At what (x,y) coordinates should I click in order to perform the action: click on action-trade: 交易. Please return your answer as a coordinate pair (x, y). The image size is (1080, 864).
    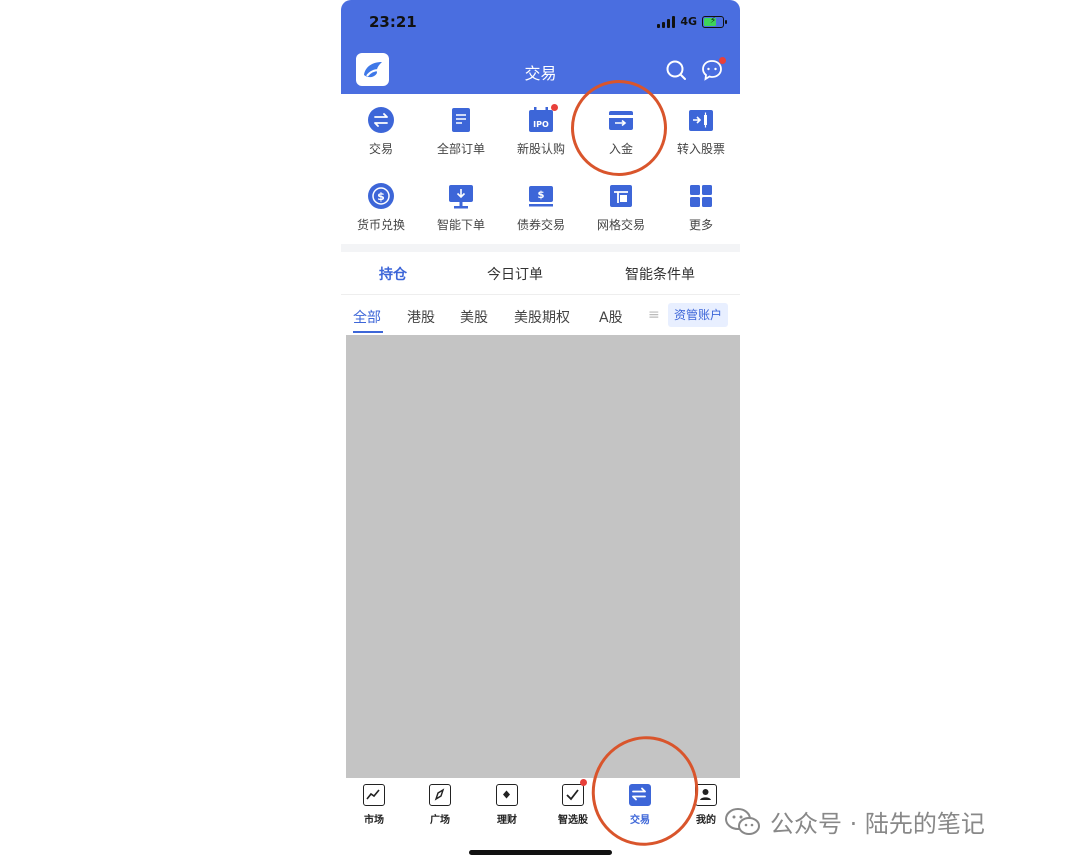
    Looking at the image, I should click on (381, 129).